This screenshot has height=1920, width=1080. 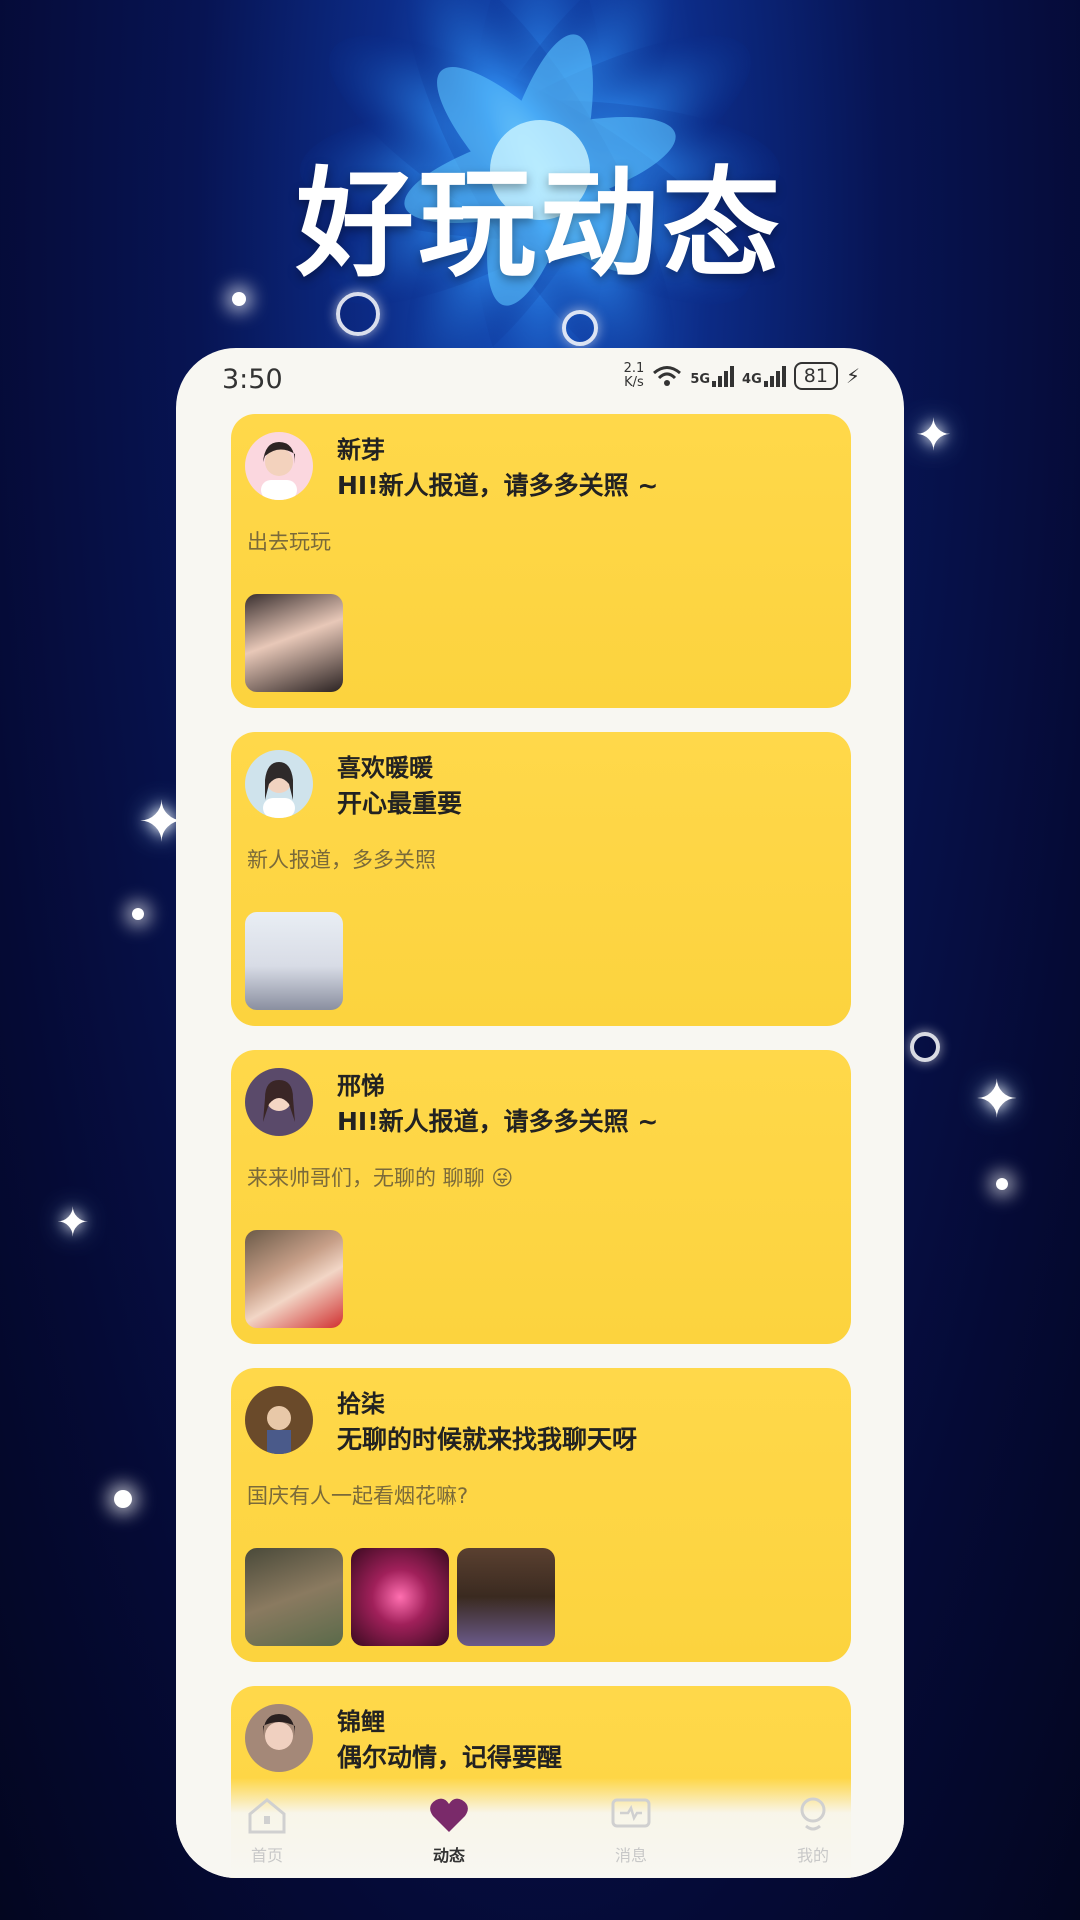 What do you see at coordinates (449, 1815) in the screenshot?
I see `heart-icon` at bounding box center [449, 1815].